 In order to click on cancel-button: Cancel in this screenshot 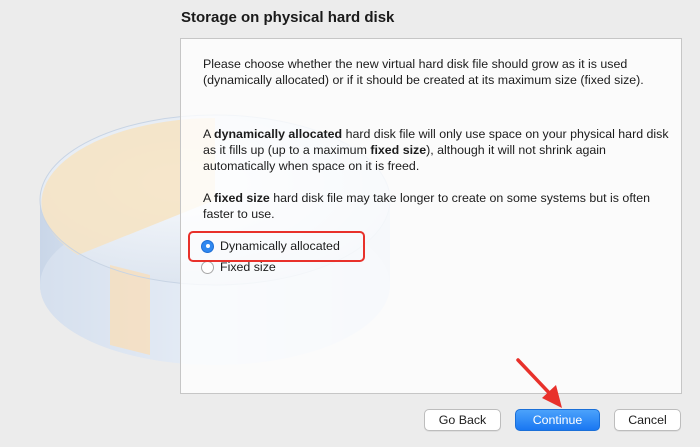, I will do `click(647, 420)`.